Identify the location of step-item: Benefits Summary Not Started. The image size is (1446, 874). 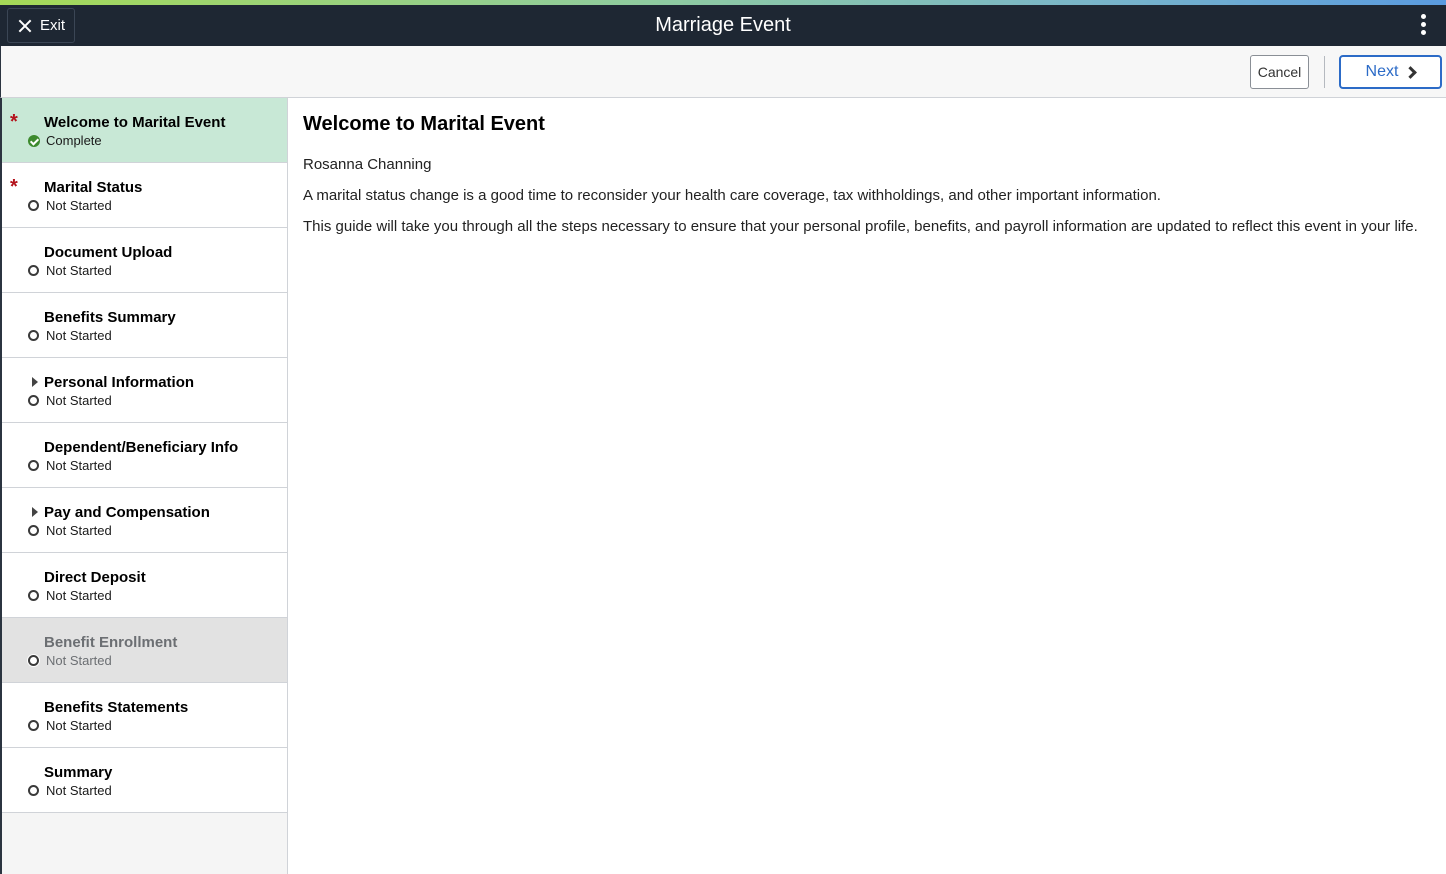
(144, 325).